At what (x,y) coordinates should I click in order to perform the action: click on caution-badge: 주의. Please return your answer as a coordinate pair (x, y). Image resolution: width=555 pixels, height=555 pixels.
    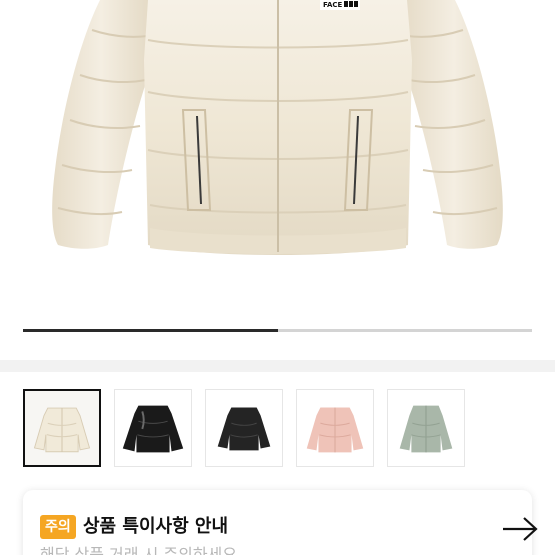
    Looking at the image, I should click on (58, 527).